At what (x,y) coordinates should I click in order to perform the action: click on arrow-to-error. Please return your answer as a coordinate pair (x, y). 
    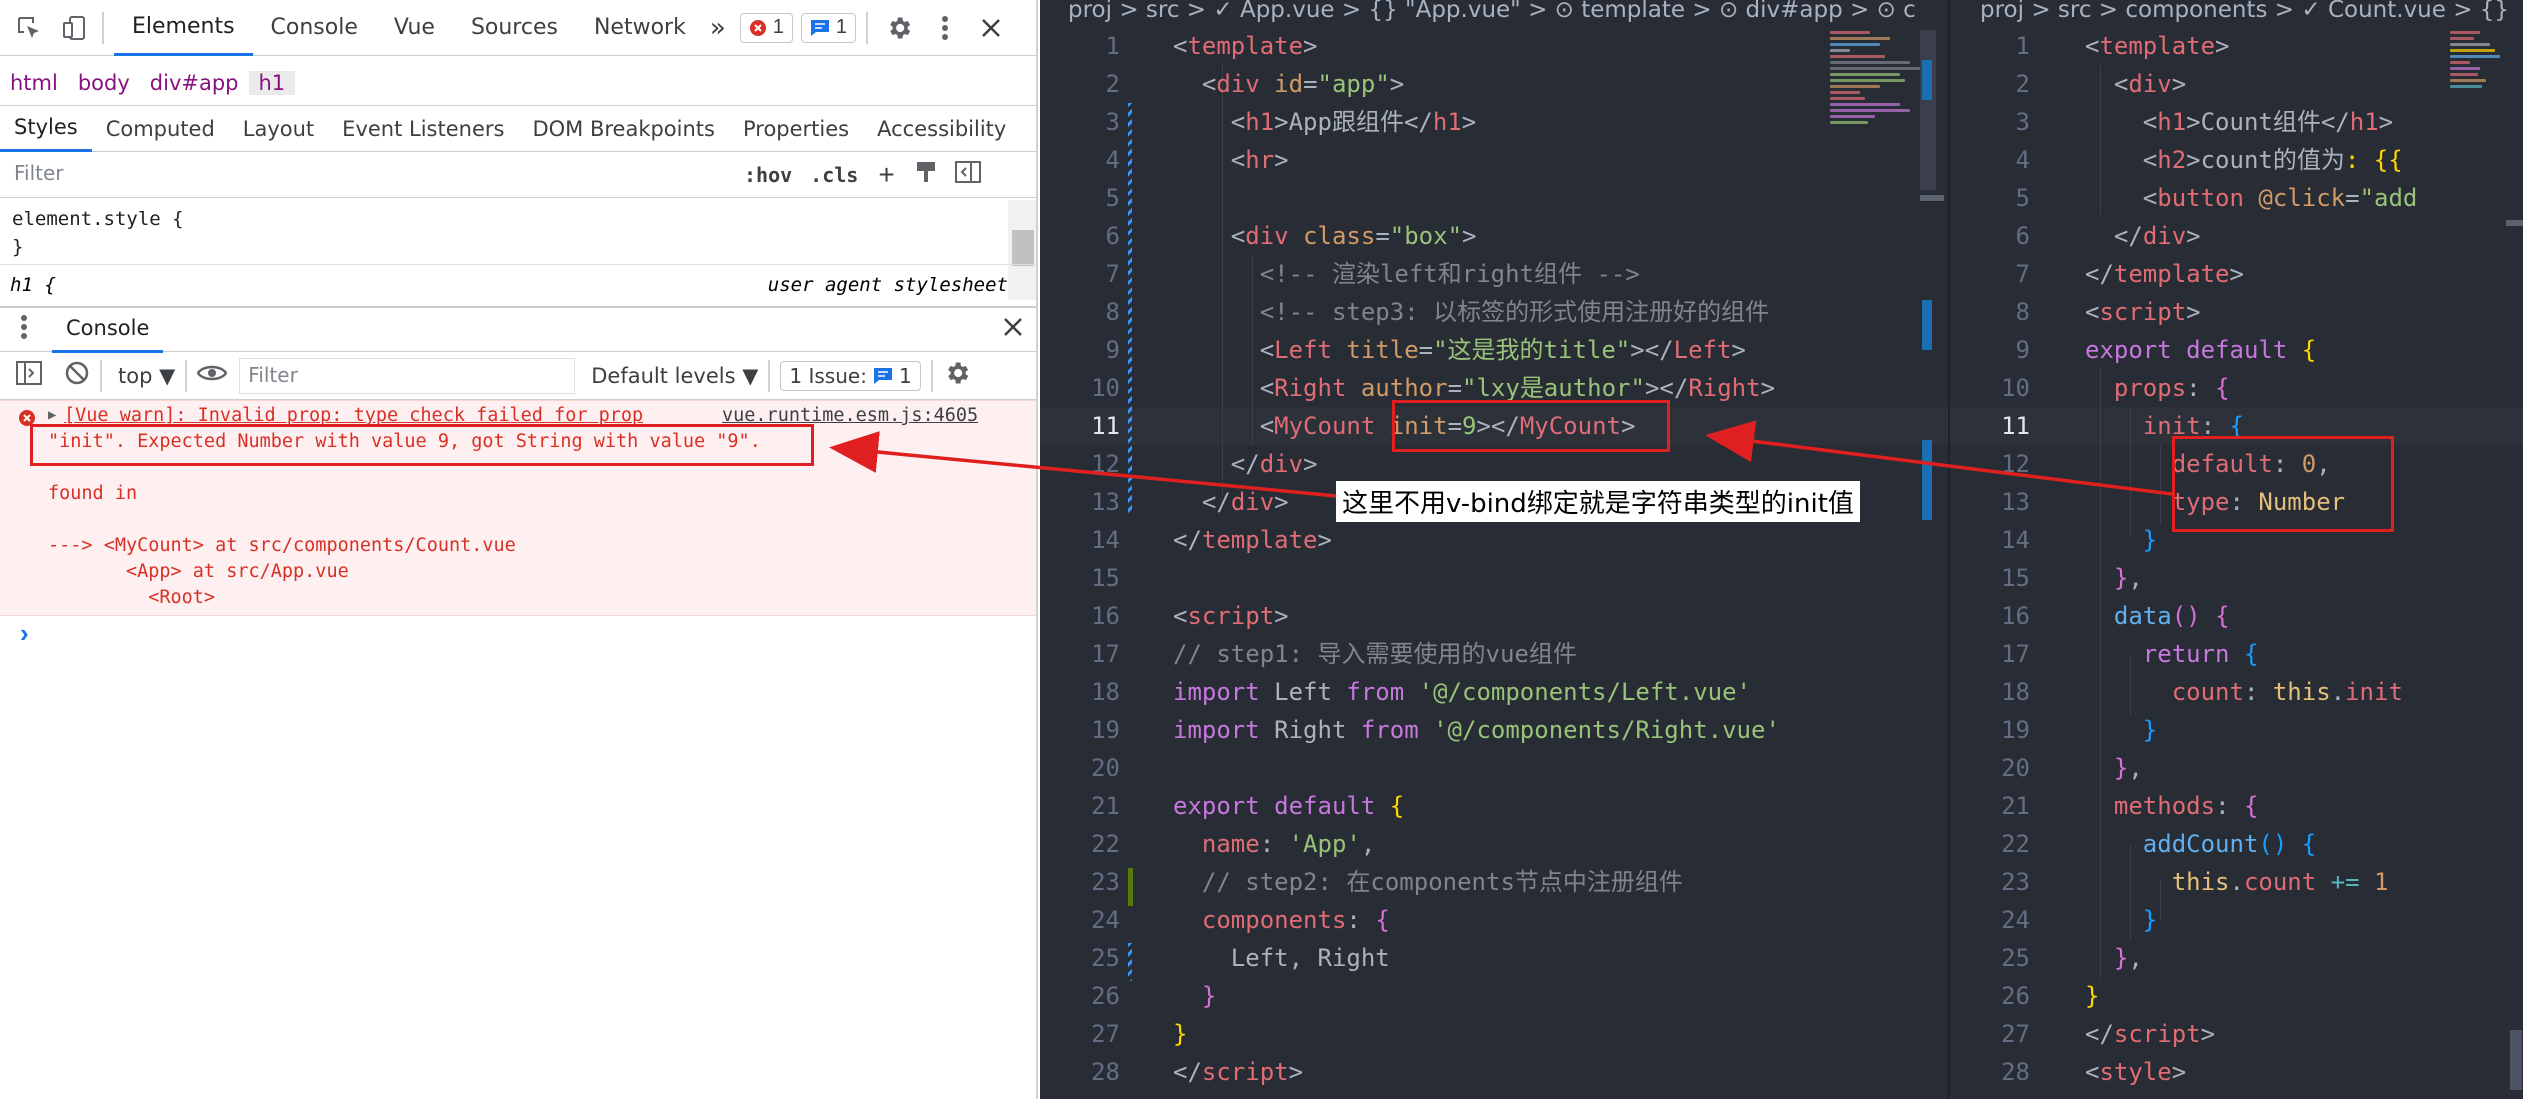
    Looking at the image, I should click on (1083, 464).